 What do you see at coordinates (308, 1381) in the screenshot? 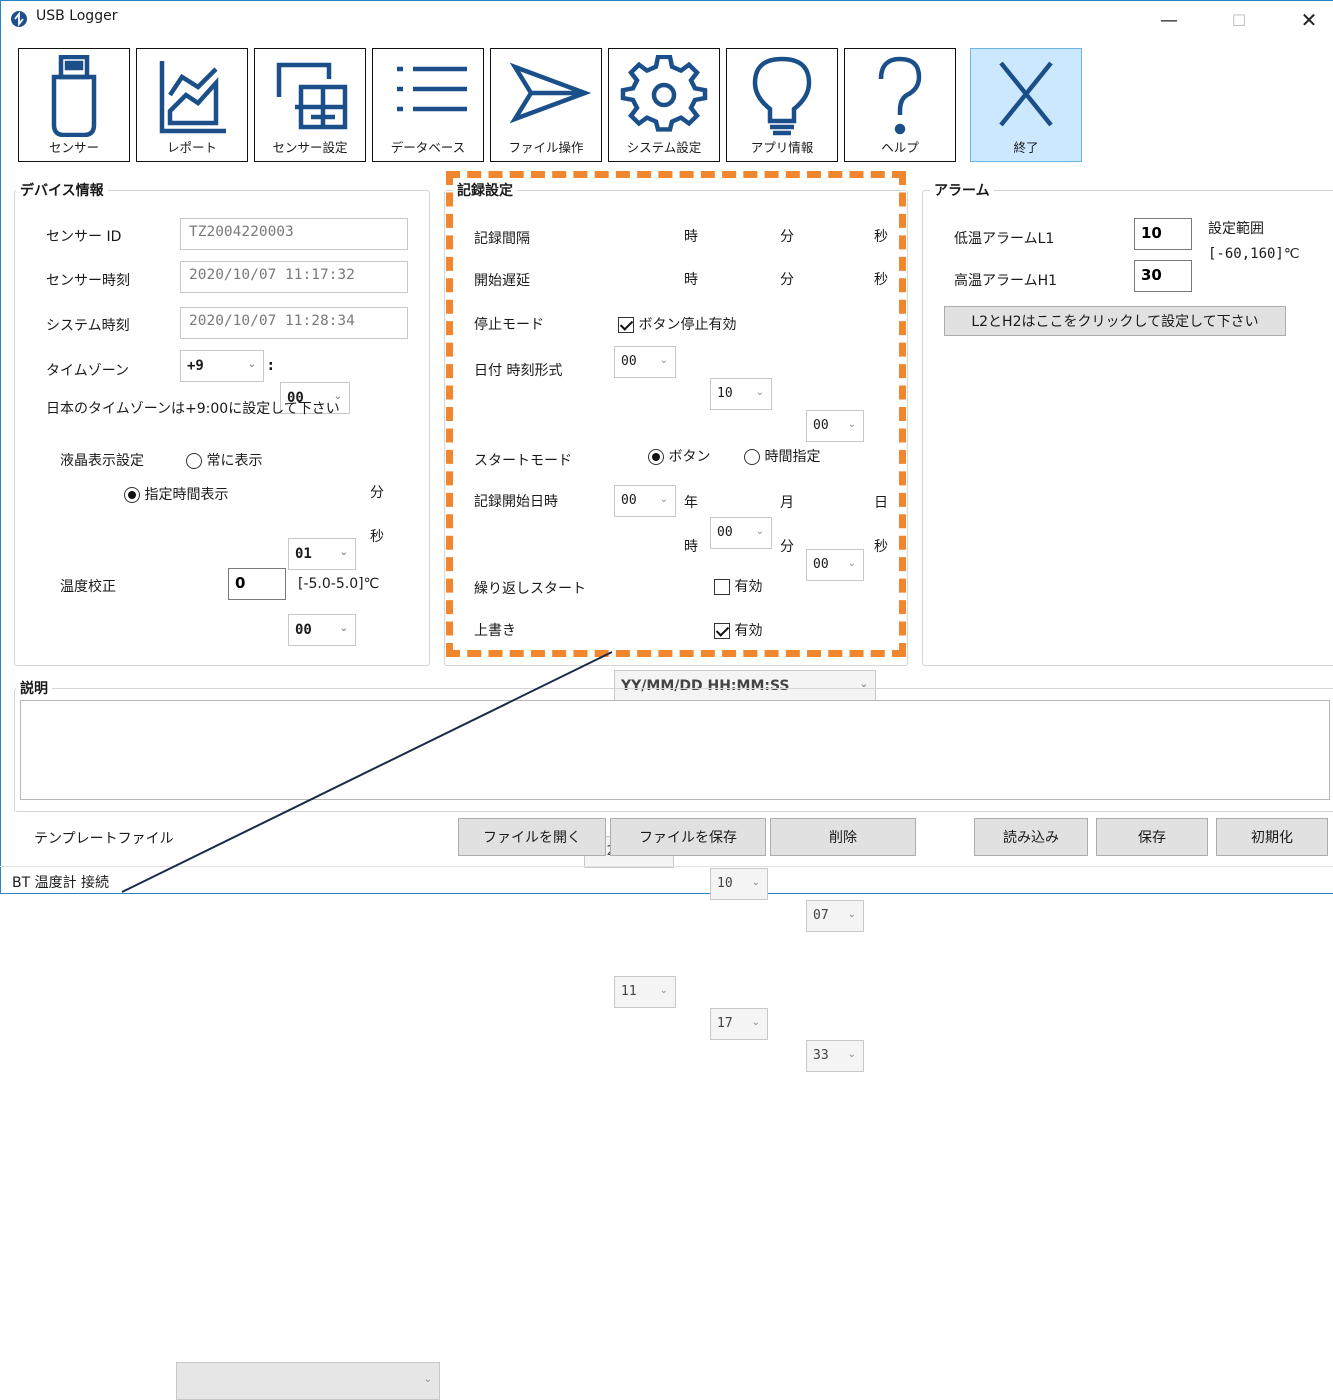
I see `template-file-select: ⌄` at bounding box center [308, 1381].